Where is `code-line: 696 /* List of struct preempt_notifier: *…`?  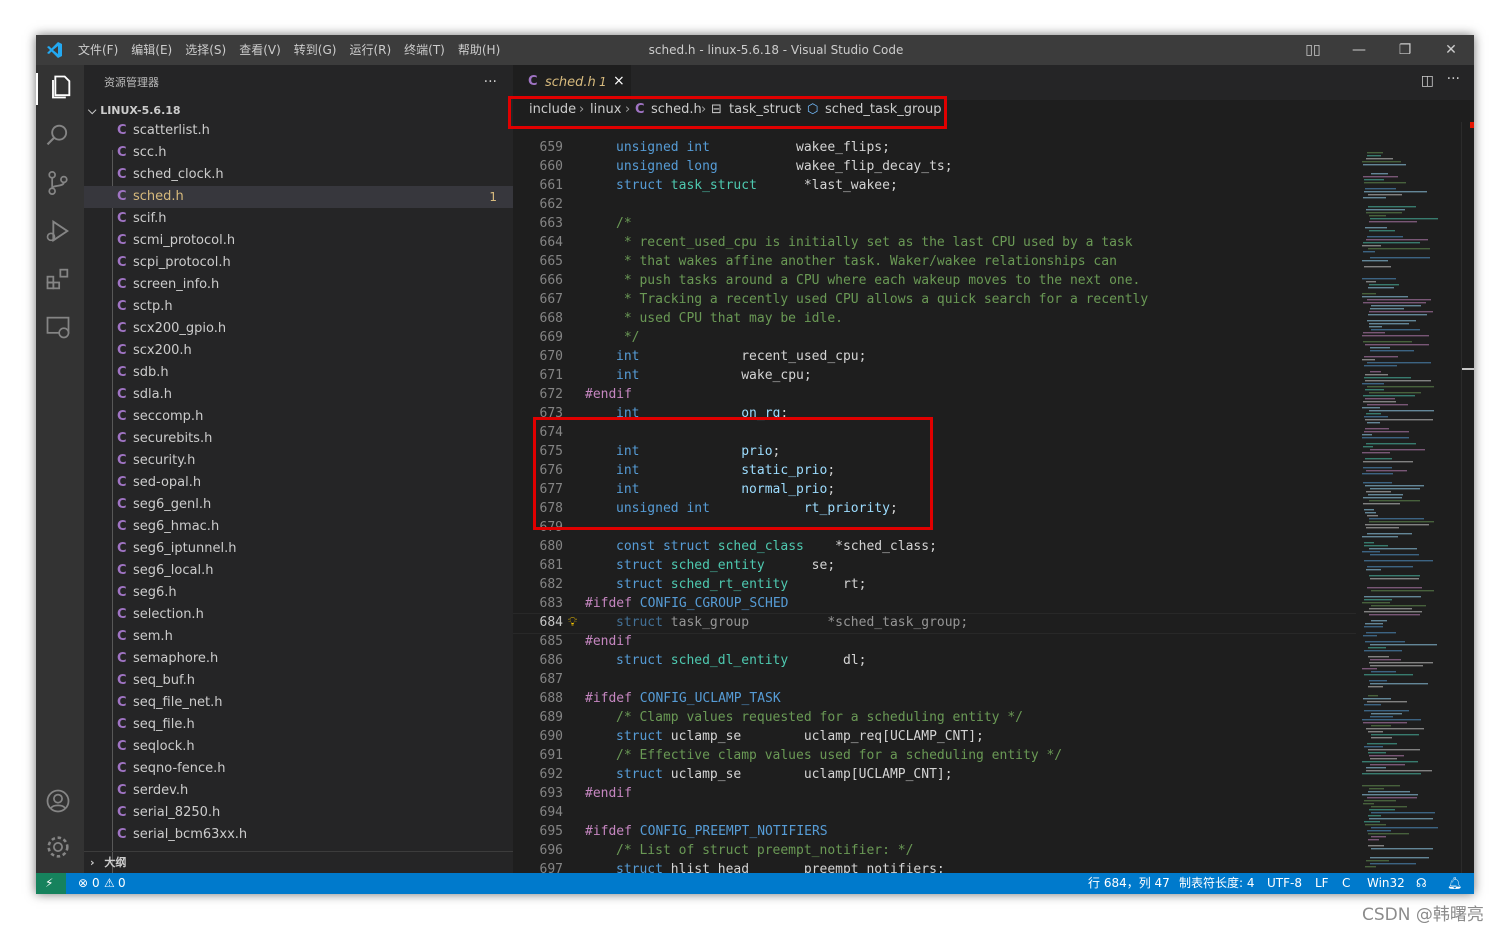 code-line: 696 /* List of struct preempt_notifier: *… is located at coordinates (934, 850).